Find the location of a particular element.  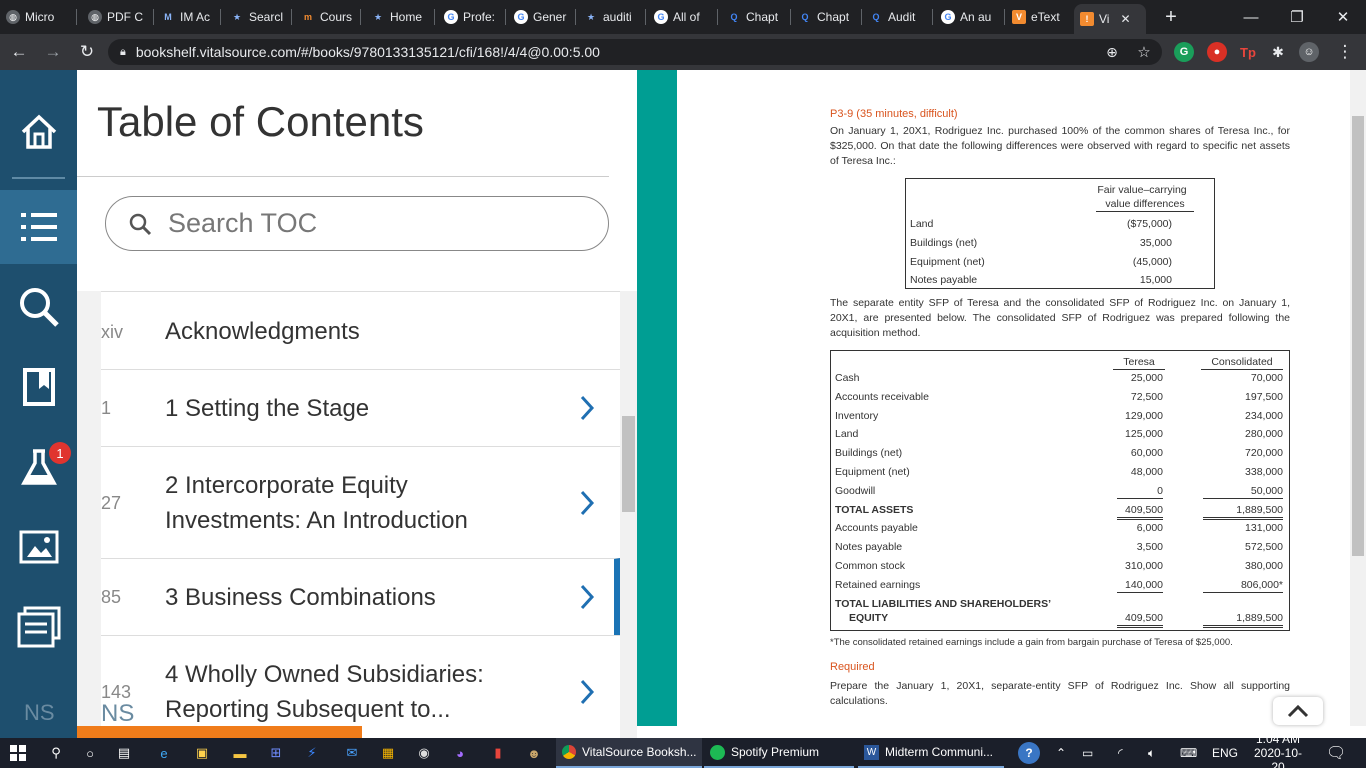

volume-icon: 🔈︎ is located at coordinates (1151, 753).